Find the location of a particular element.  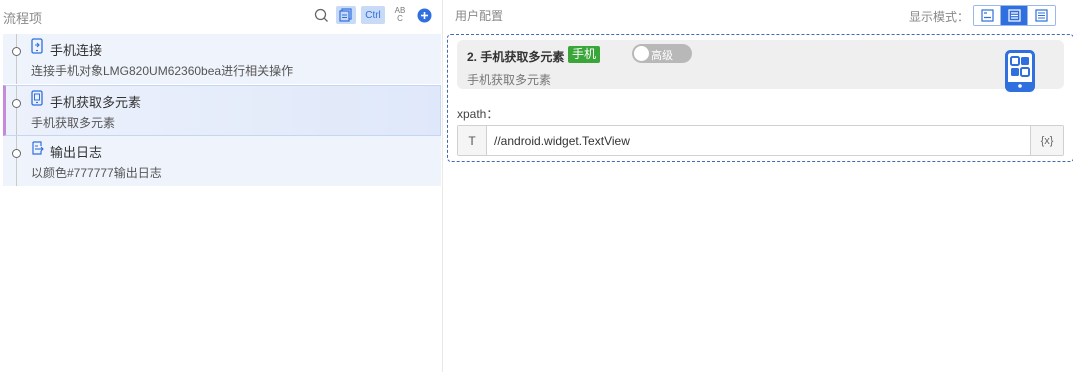

step-title: 2. 手机获取多元素 is located at coordinates (516, 57).